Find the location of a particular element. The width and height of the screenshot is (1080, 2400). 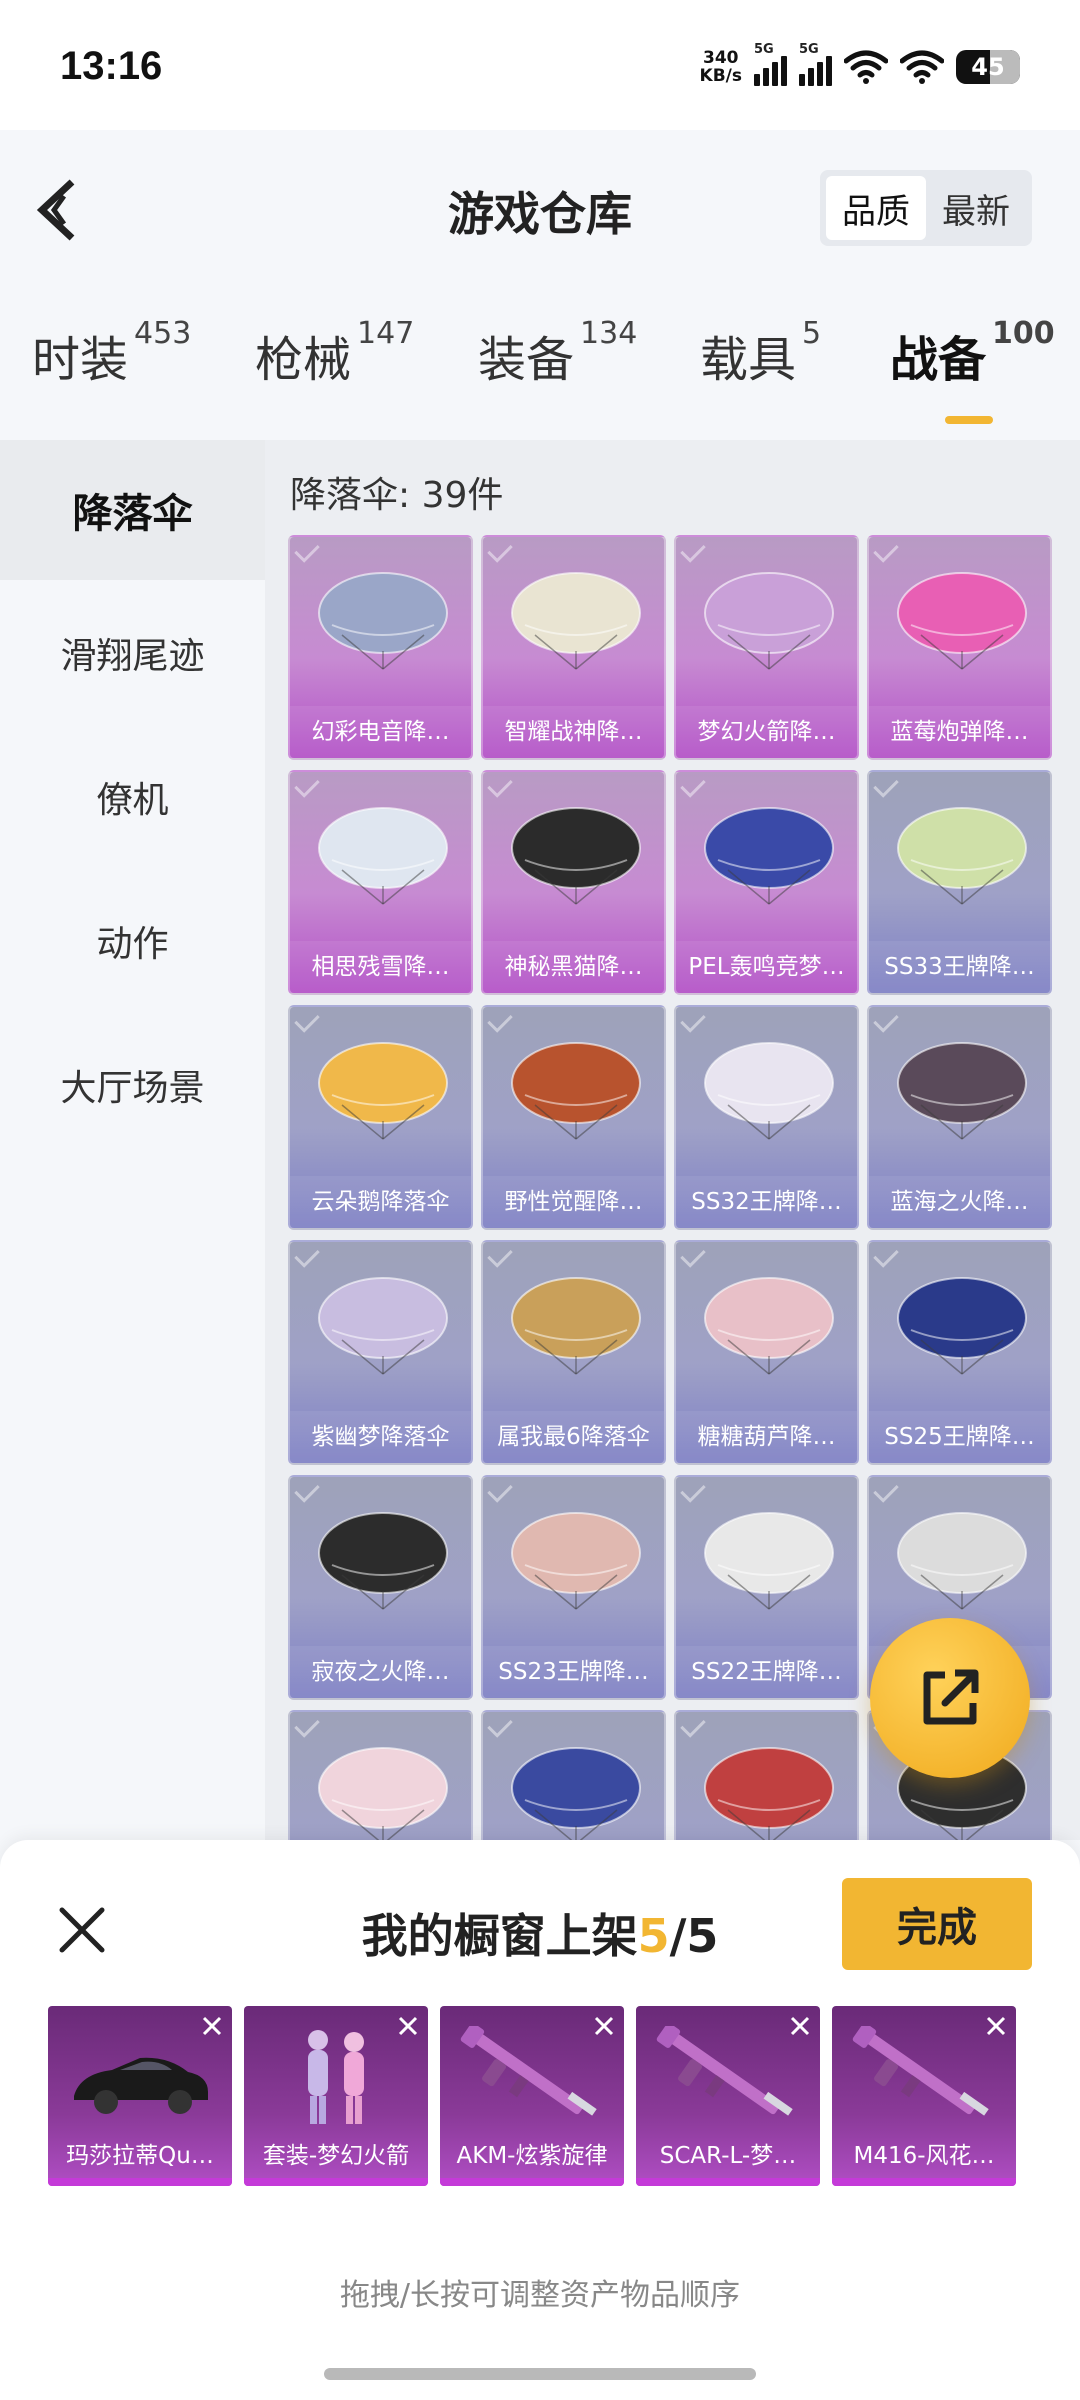

car-icon is located at coordinates (141, 2085).